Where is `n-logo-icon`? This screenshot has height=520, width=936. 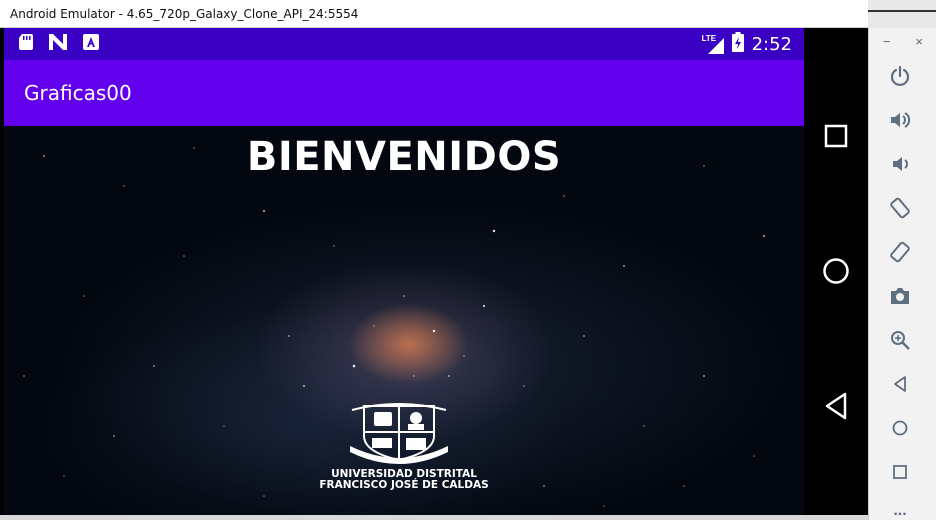 n-logo-icon is located at coordinates (58, 44).